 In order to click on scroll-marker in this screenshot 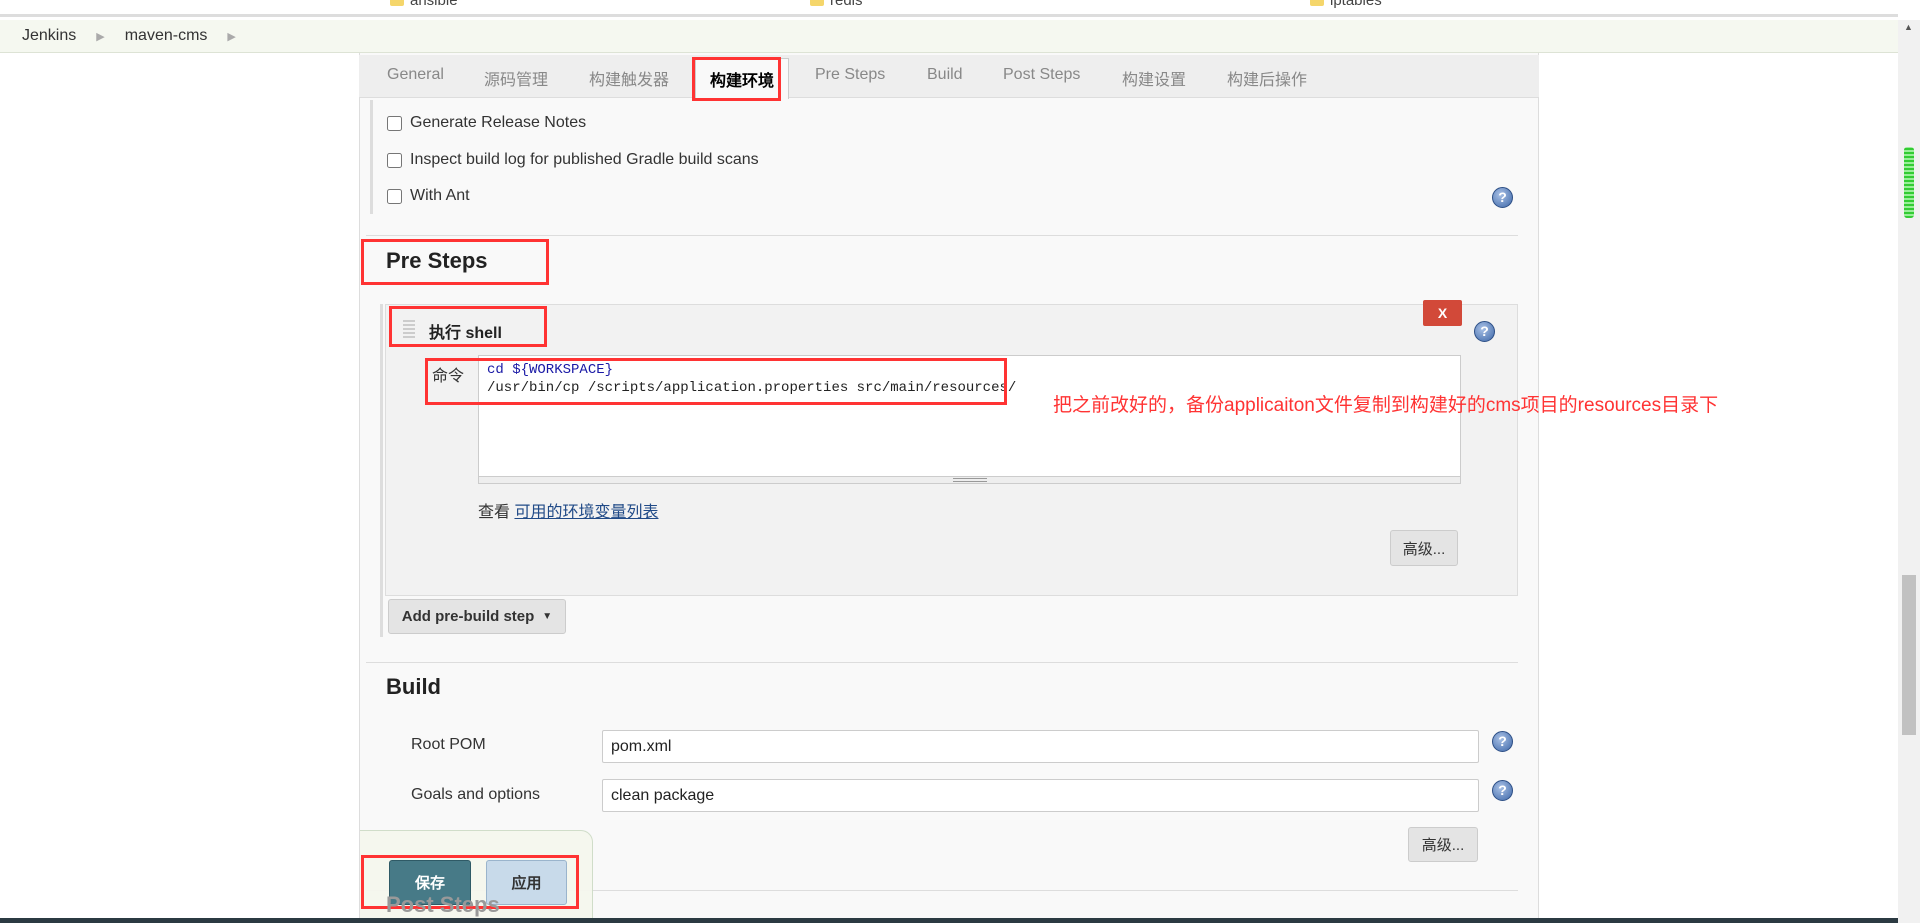, I will do `click(1909, 182)`.